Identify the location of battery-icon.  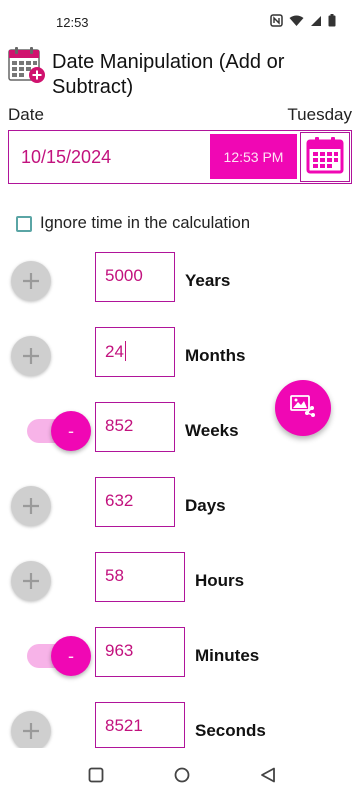
(332, 20).